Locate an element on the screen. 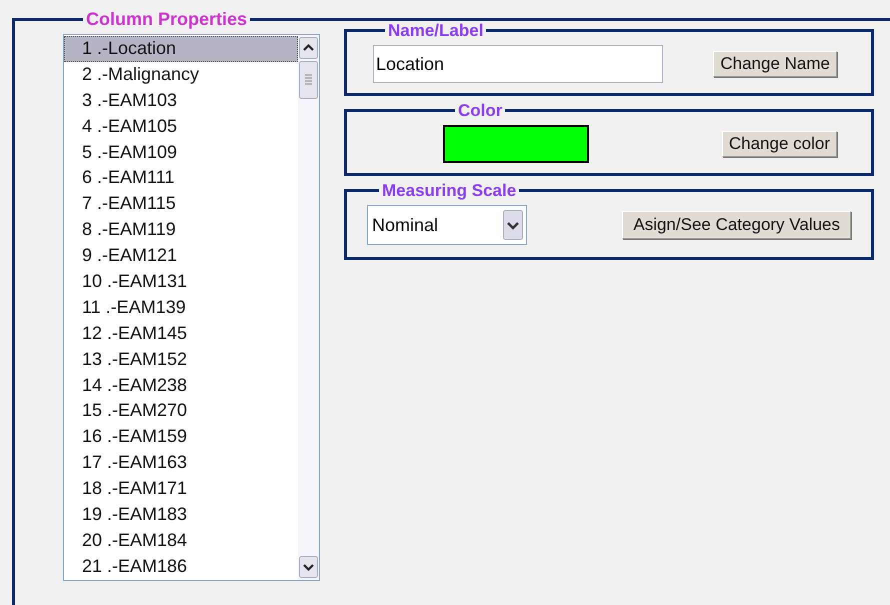  list-item: 5 .-EAM109 is located at coordinates (181, 153).